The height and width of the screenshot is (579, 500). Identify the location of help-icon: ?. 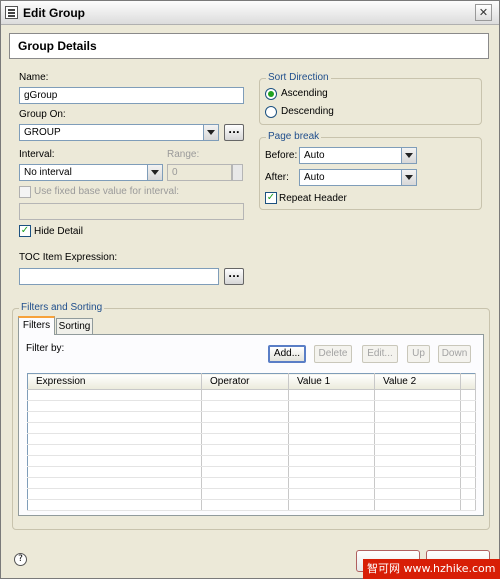
(20, 559).